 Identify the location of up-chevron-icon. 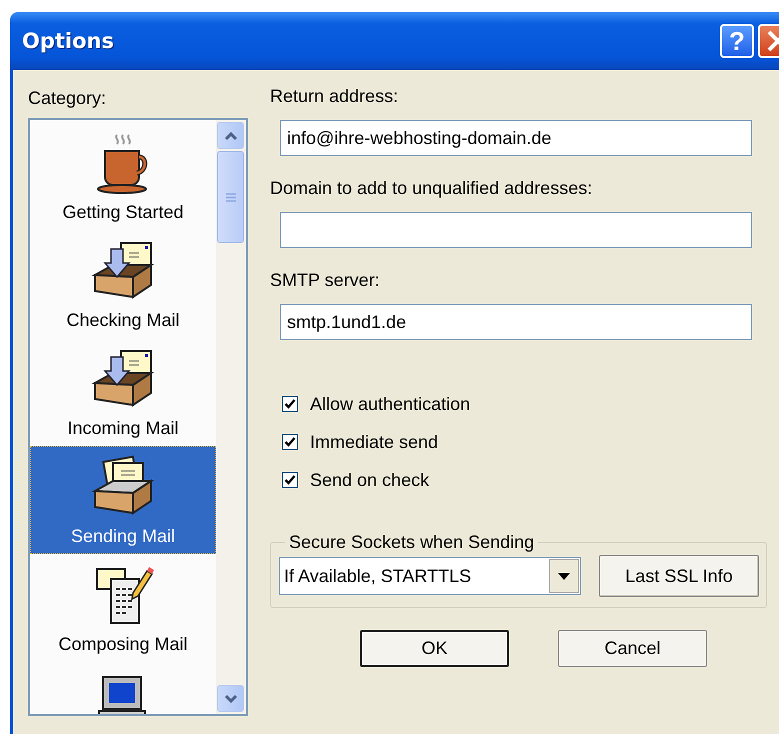
(231, 135).